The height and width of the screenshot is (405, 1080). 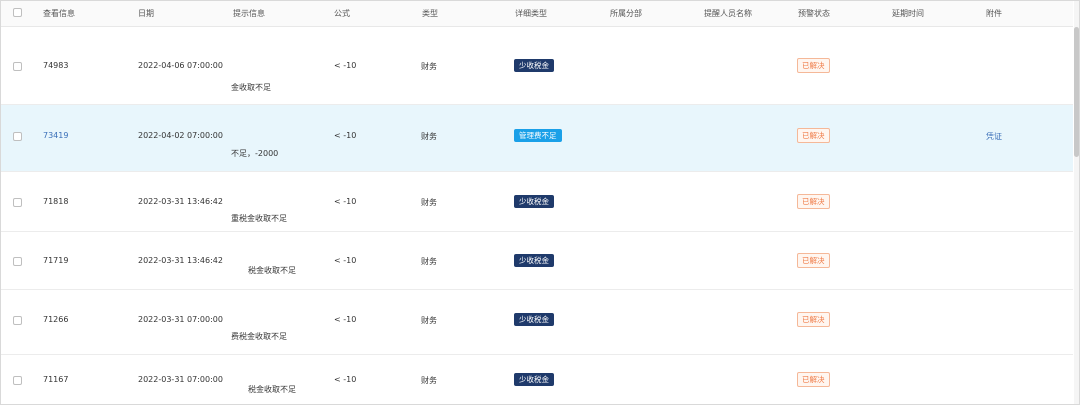 I want to click on header-type: 类型, so click(x=430, y=13).